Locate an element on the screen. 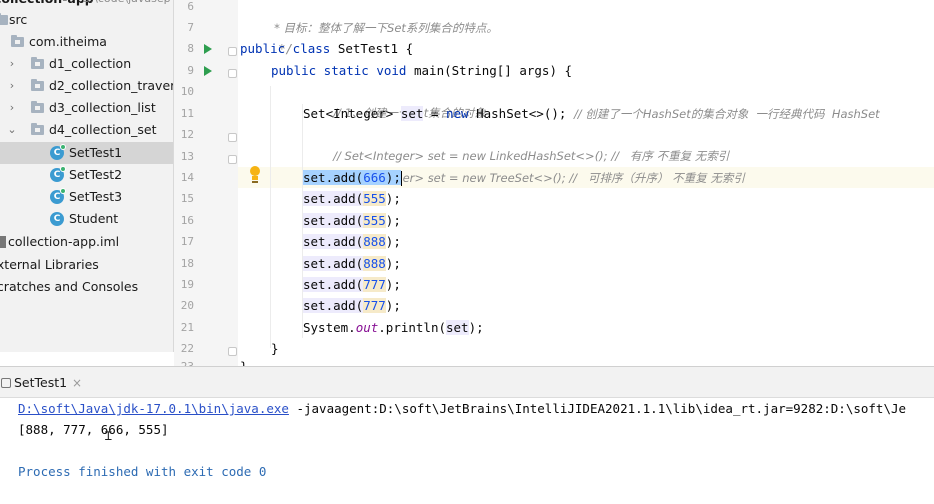 Image resolution: width=934 pixels, height=504 pixels. code-line-8: public class SetTest1 { is located at coordinates (326, 48).